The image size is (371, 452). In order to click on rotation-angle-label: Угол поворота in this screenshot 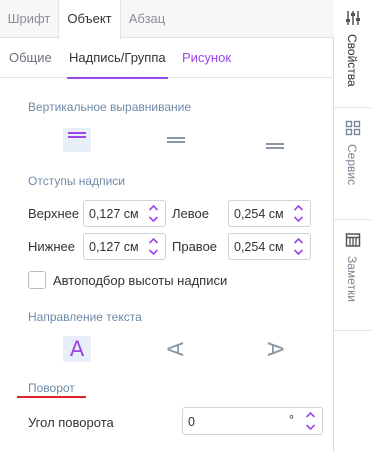, I will do `click(71, 422)`.